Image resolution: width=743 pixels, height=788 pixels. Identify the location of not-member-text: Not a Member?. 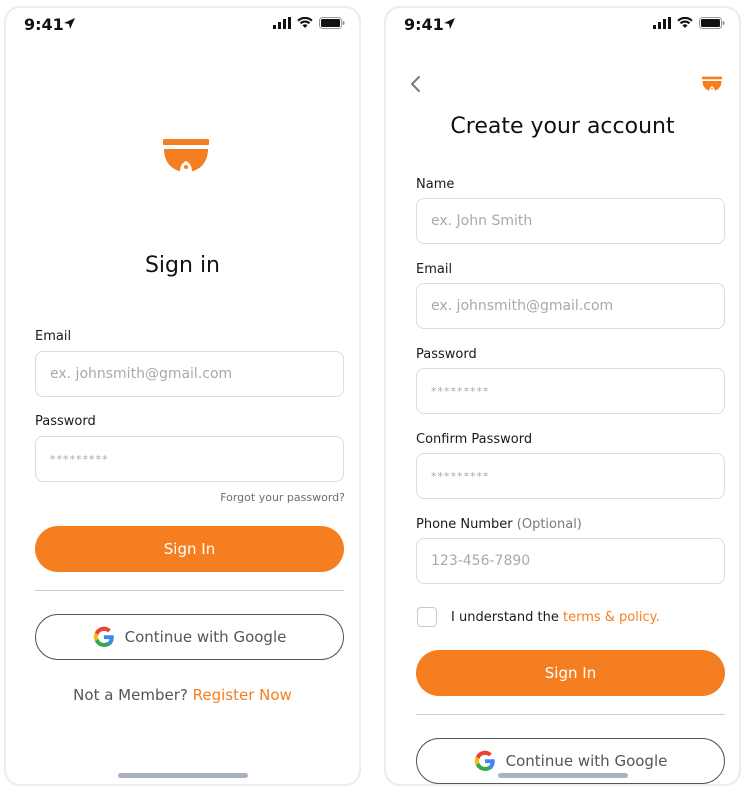
(130, 695).